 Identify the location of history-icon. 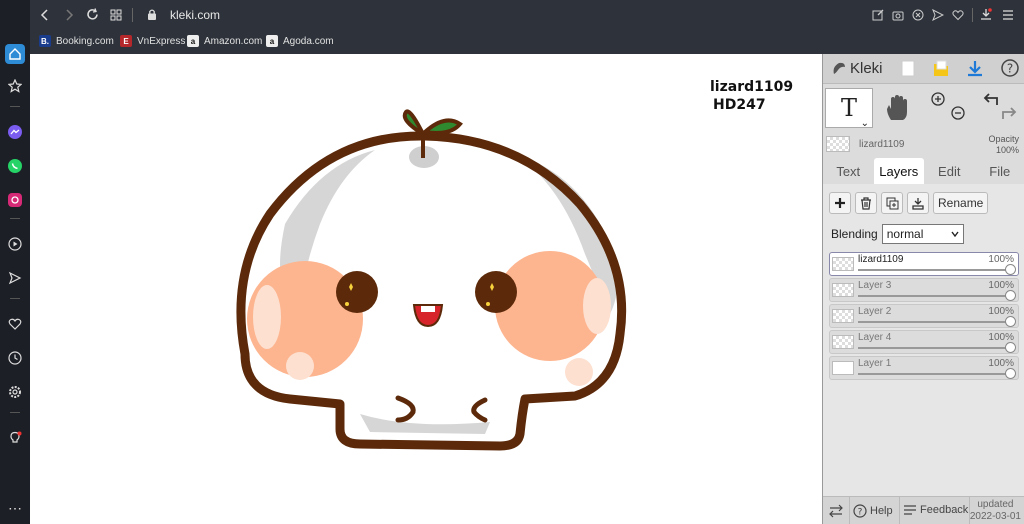
(15, 358).